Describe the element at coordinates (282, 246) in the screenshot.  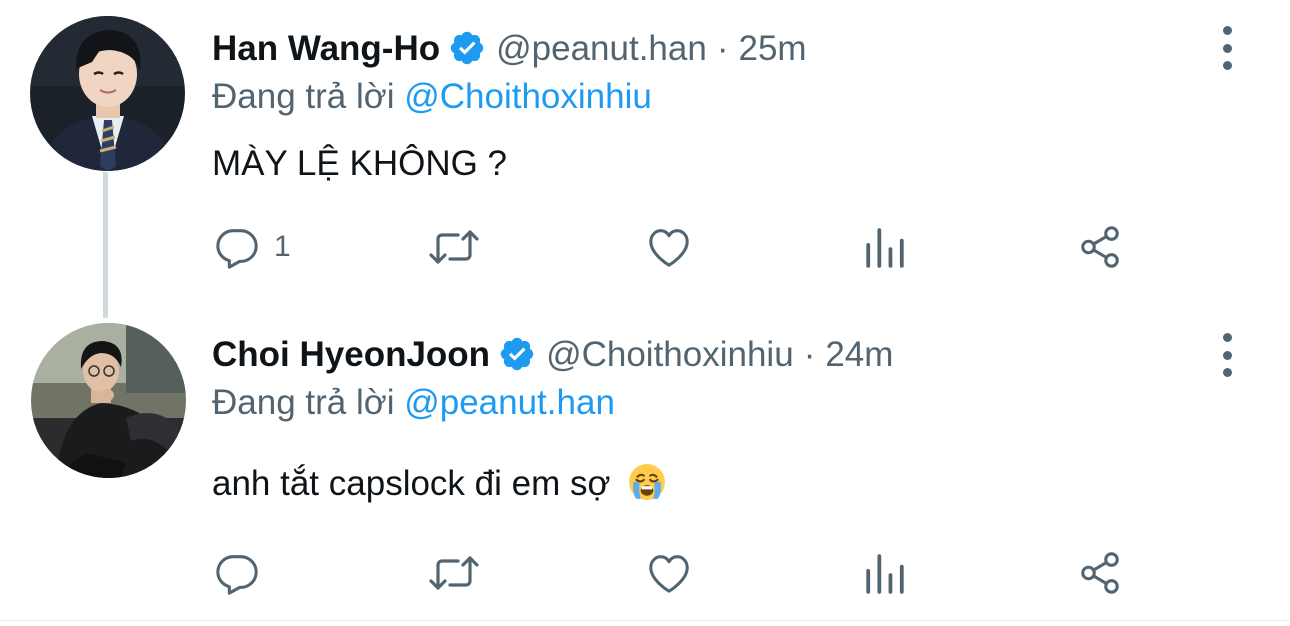
I see `reply-count: 1` at that location.